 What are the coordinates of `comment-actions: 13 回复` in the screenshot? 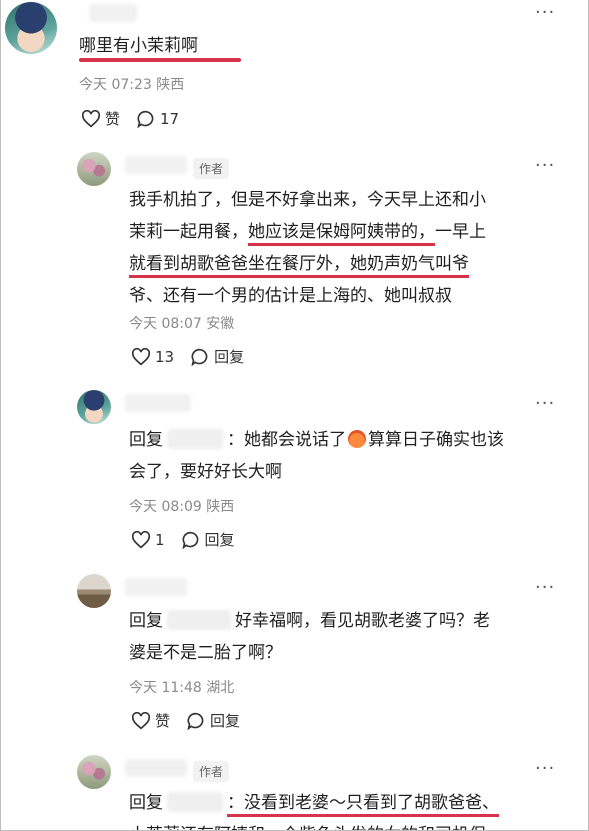 It's located at (195, 356).